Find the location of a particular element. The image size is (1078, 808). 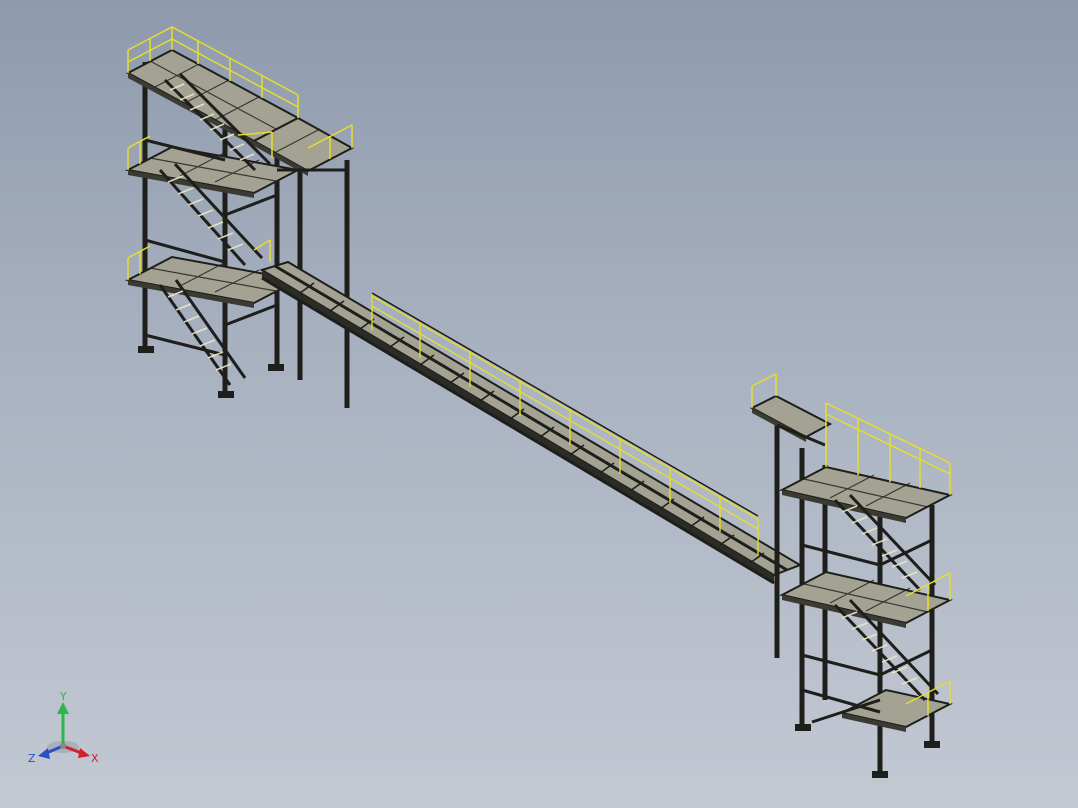

left-stair-tower is located at coordinates (239, 217).